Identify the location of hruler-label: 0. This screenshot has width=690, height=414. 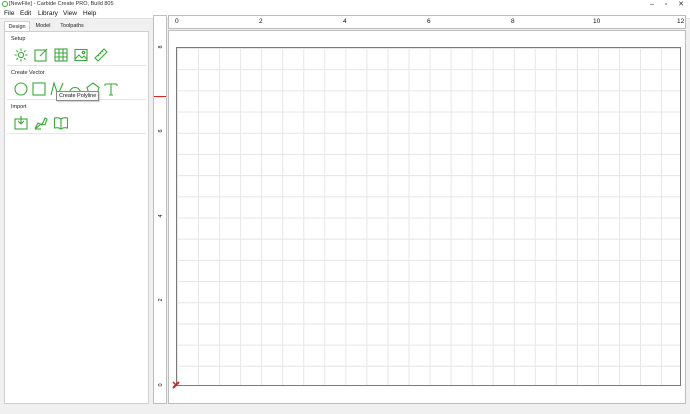
(177, 21).